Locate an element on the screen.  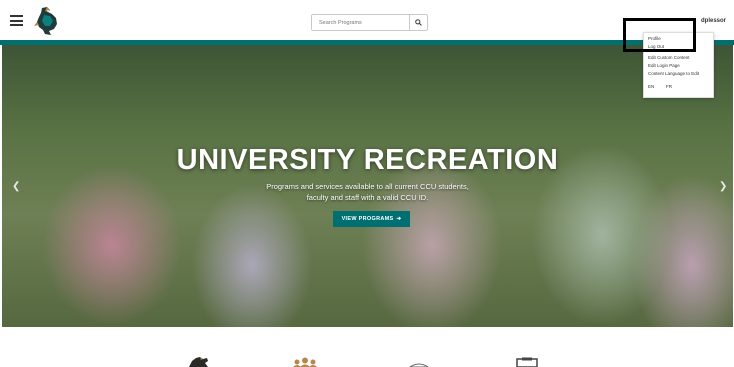
search-input is located at coordinates (360, 22).